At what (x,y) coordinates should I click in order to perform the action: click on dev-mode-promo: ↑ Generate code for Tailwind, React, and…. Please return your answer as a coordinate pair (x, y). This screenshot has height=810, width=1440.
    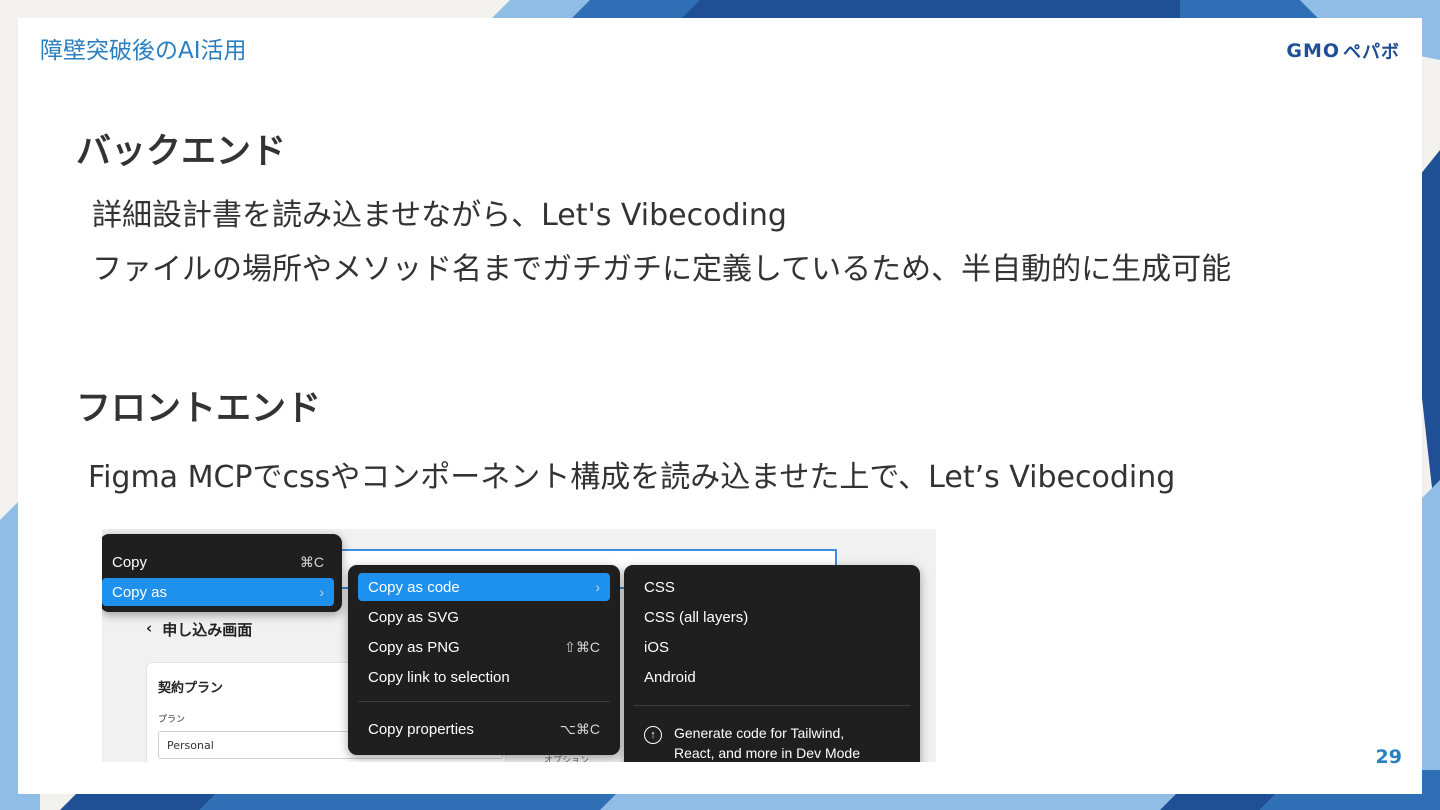
    Looking at the image, I should click on (752, 742).